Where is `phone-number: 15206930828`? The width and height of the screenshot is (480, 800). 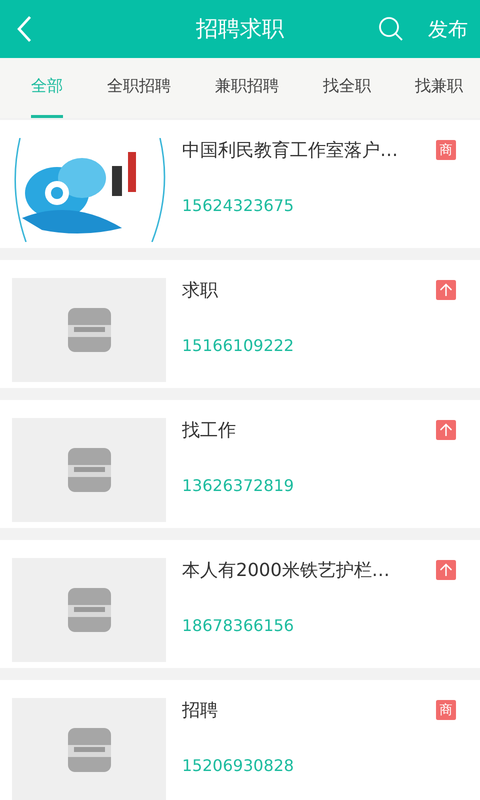 phone-number: 15206930828 is located at coordinates (238, 765).